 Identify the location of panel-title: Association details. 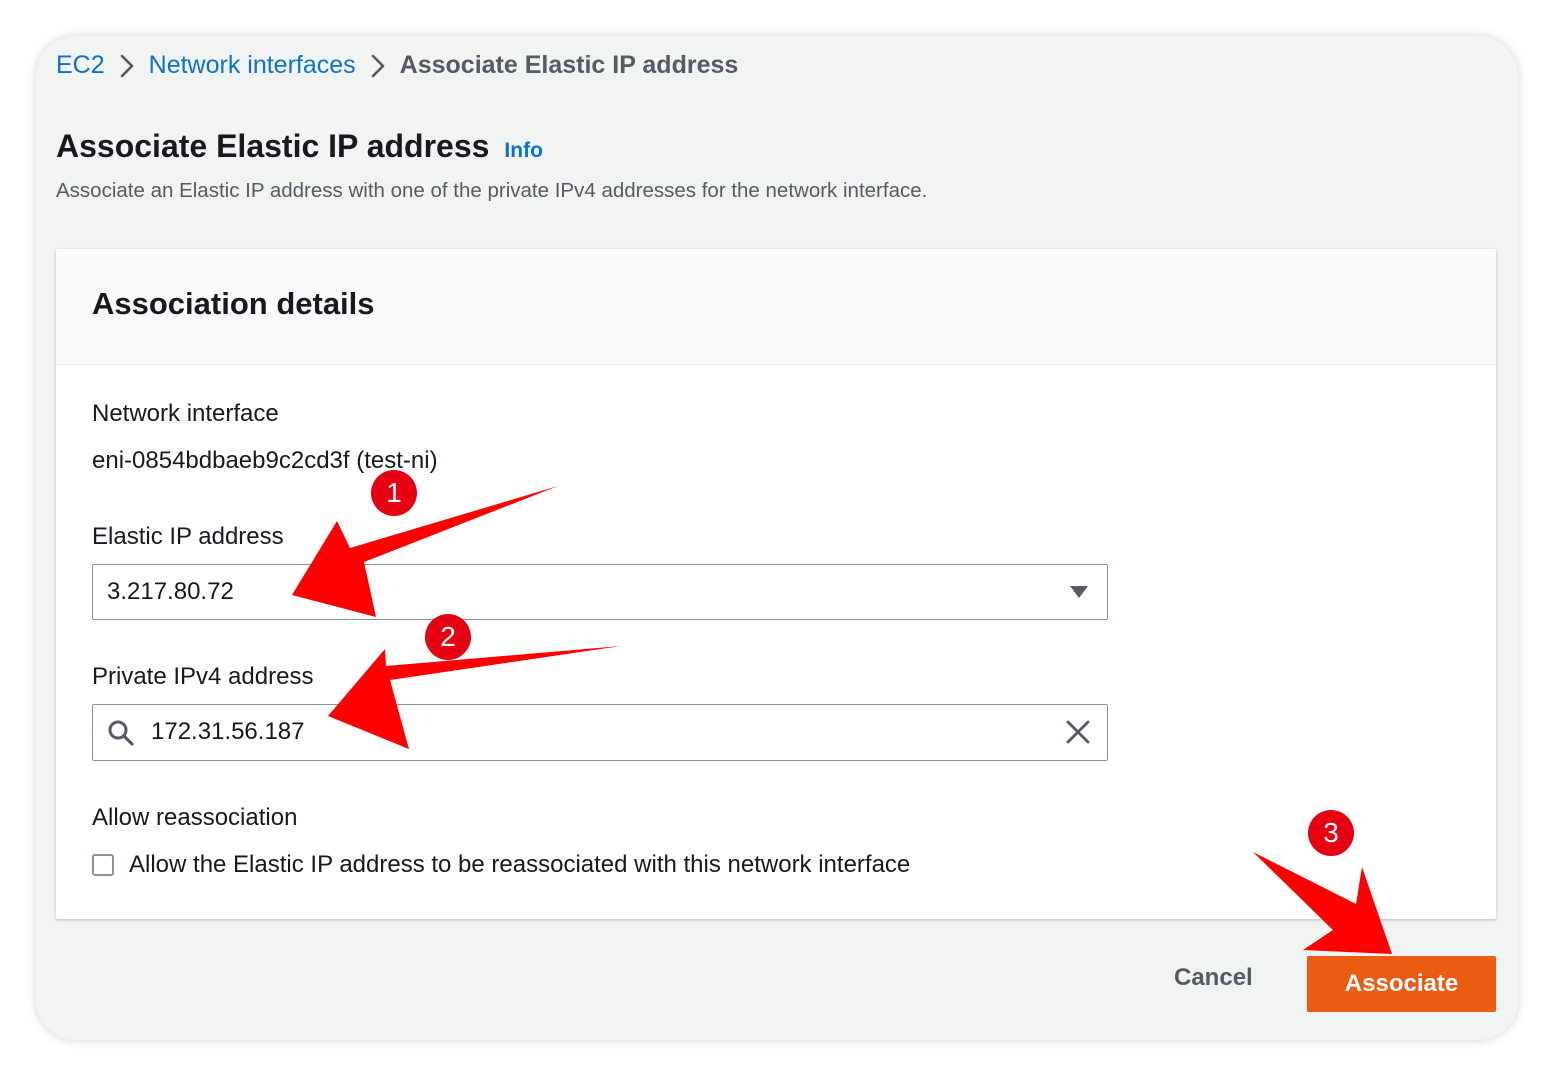
(233, 303).